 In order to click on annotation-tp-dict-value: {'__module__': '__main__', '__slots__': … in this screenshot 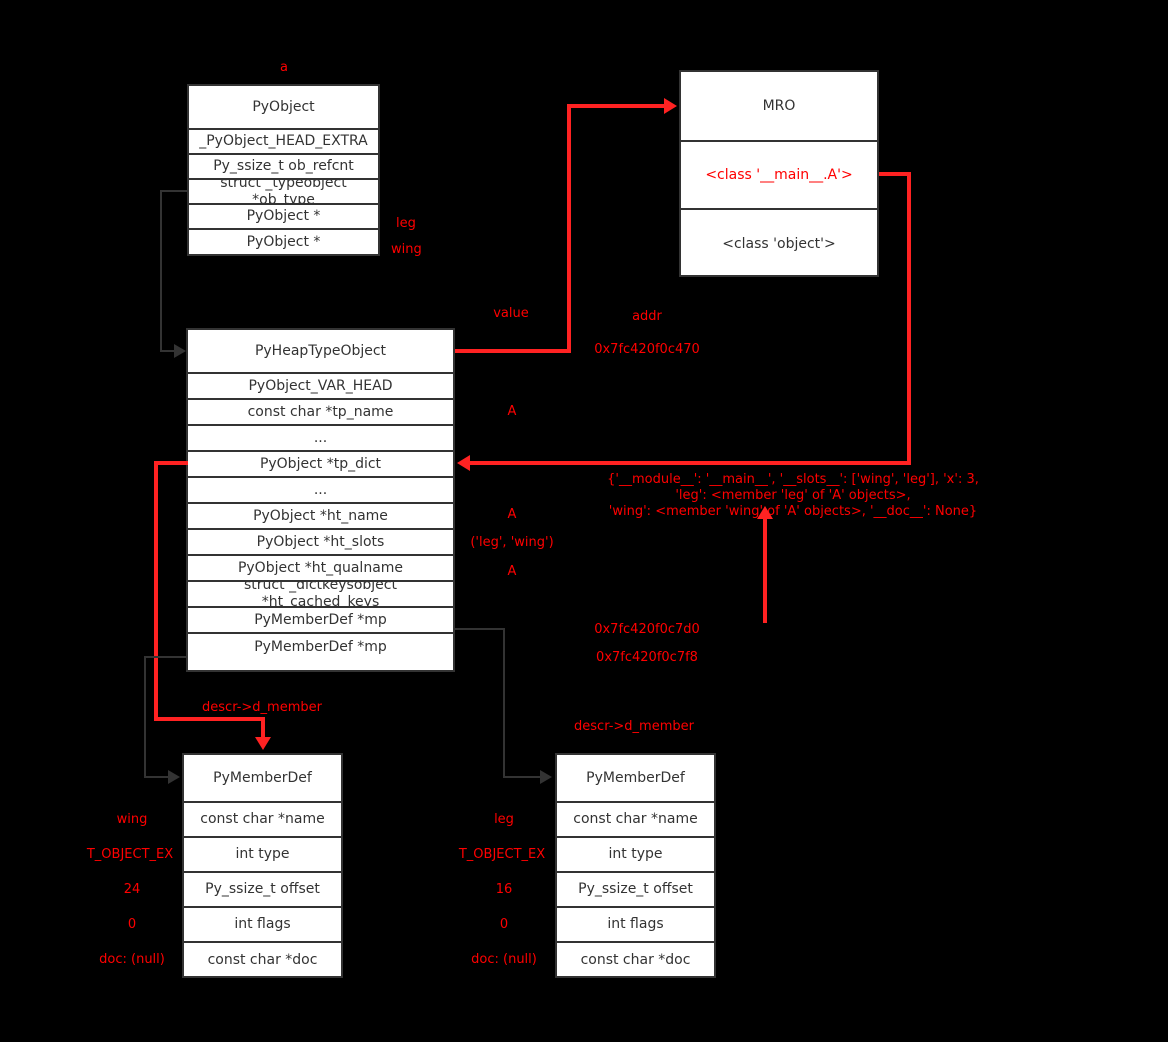, I will do `click(793, 495)`.